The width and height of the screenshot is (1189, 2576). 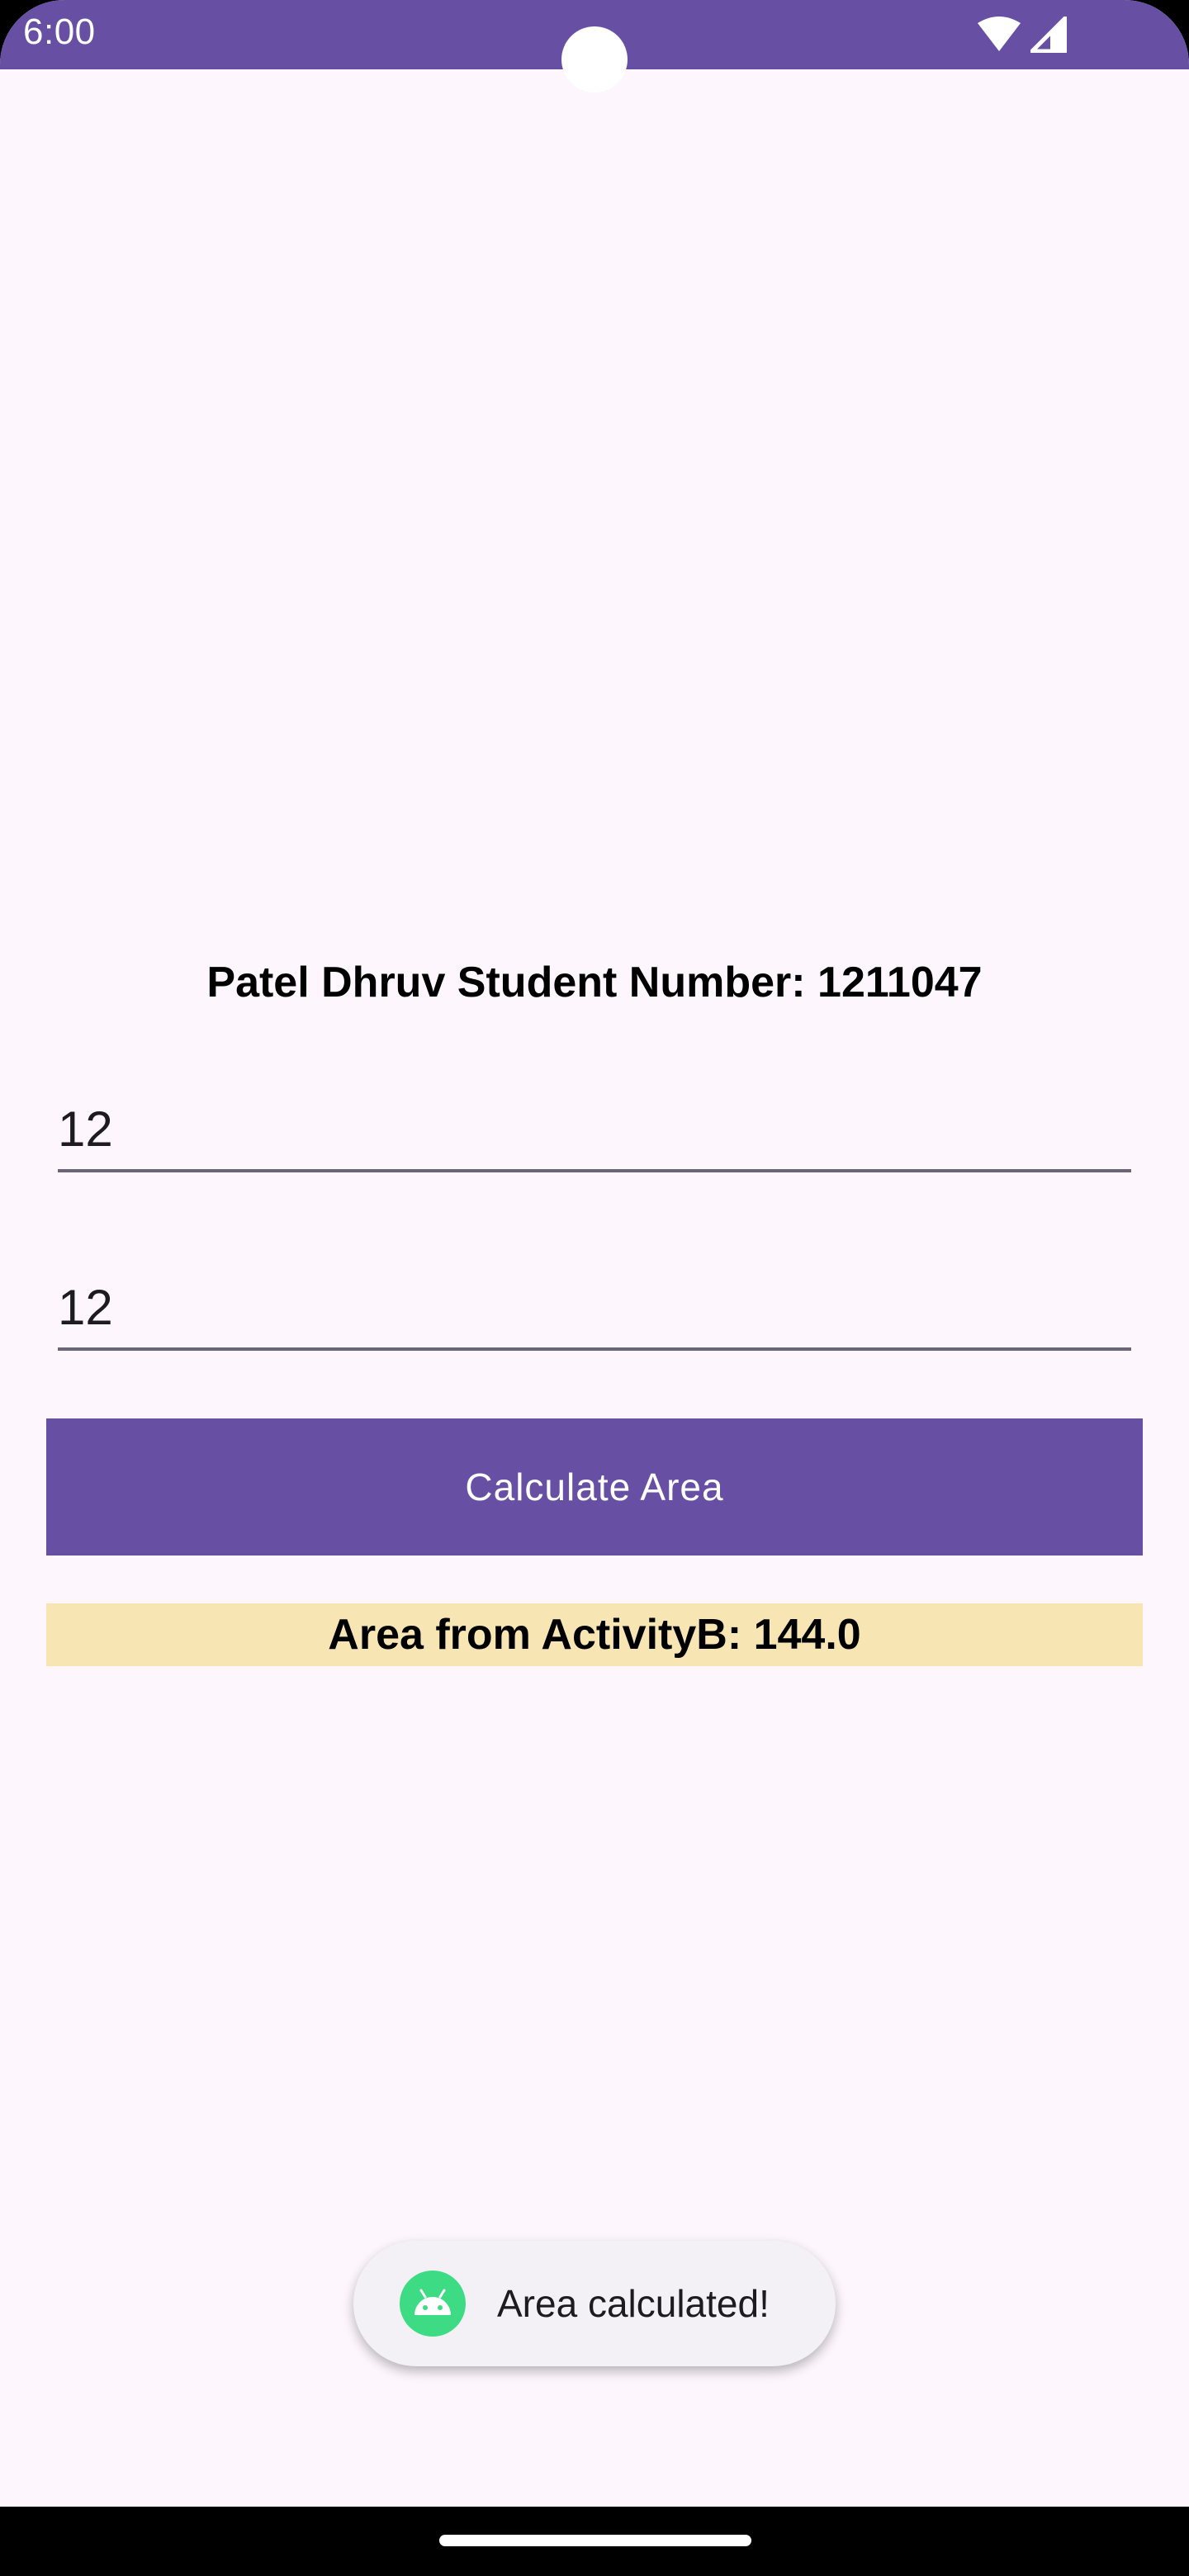 I want to click on toast-message: Area calculated!, so click(x=594, y=2303).